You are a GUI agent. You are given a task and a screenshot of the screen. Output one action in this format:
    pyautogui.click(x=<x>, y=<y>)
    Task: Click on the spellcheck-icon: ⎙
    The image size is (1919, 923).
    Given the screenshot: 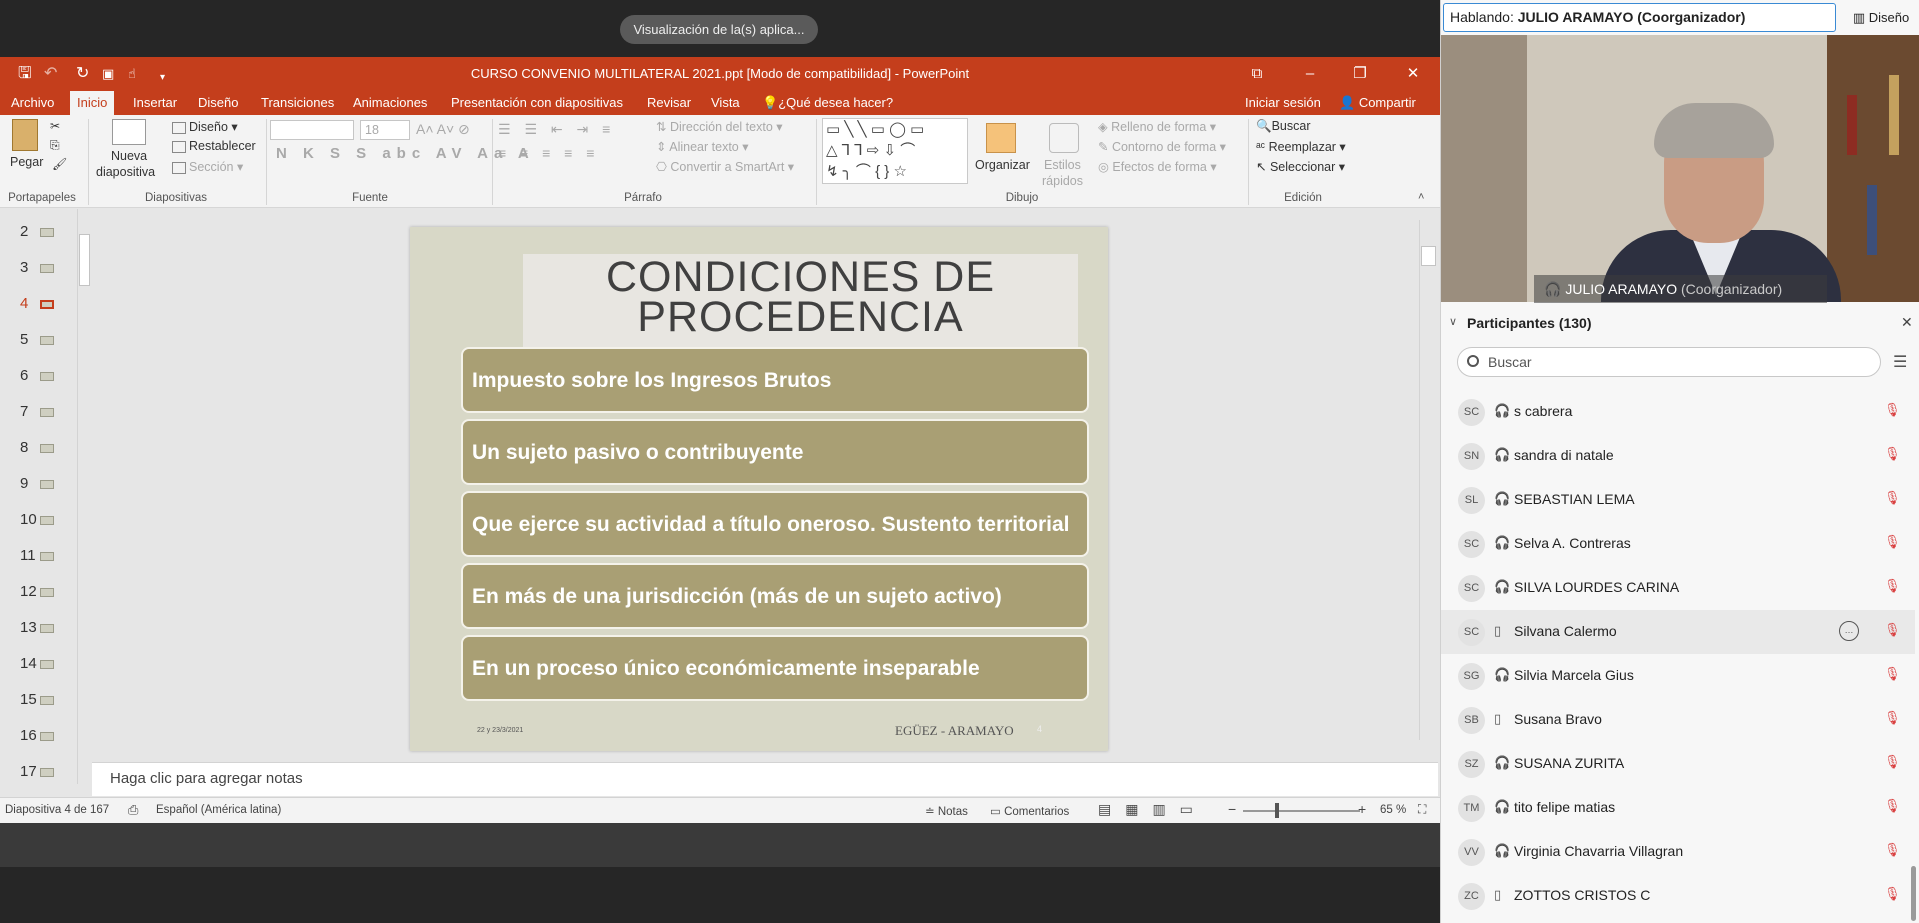 What is the action you would take?
    pyautogui.click(x=133, y=810)
    